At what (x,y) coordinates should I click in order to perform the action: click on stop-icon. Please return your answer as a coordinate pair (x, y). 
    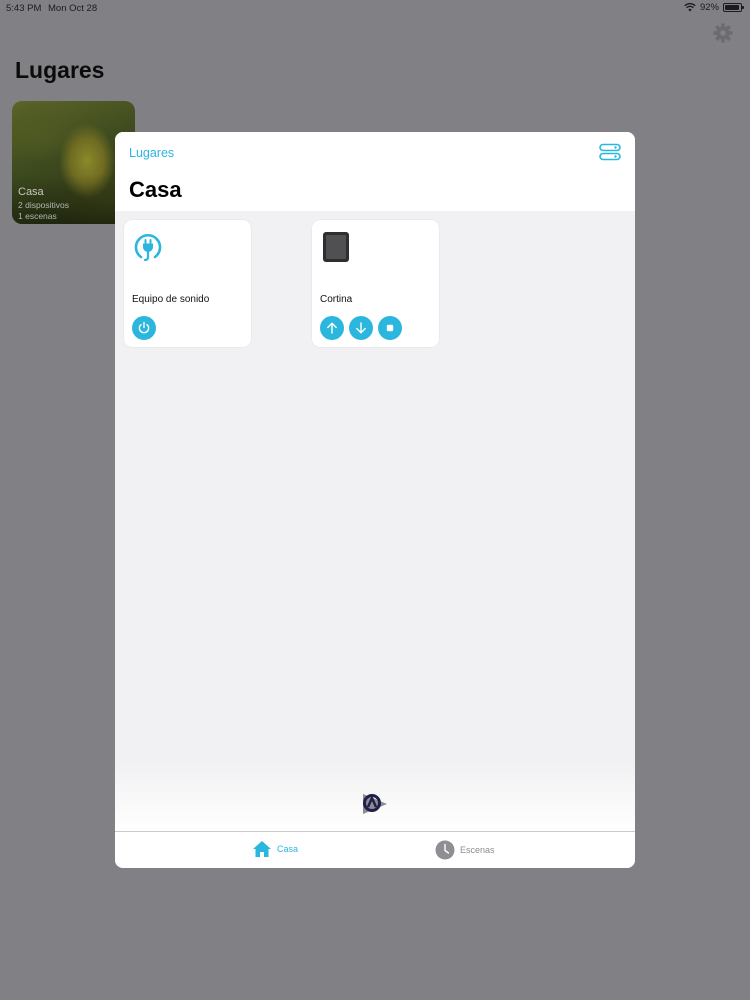
    Looking at the image, I should click on (390, 328).